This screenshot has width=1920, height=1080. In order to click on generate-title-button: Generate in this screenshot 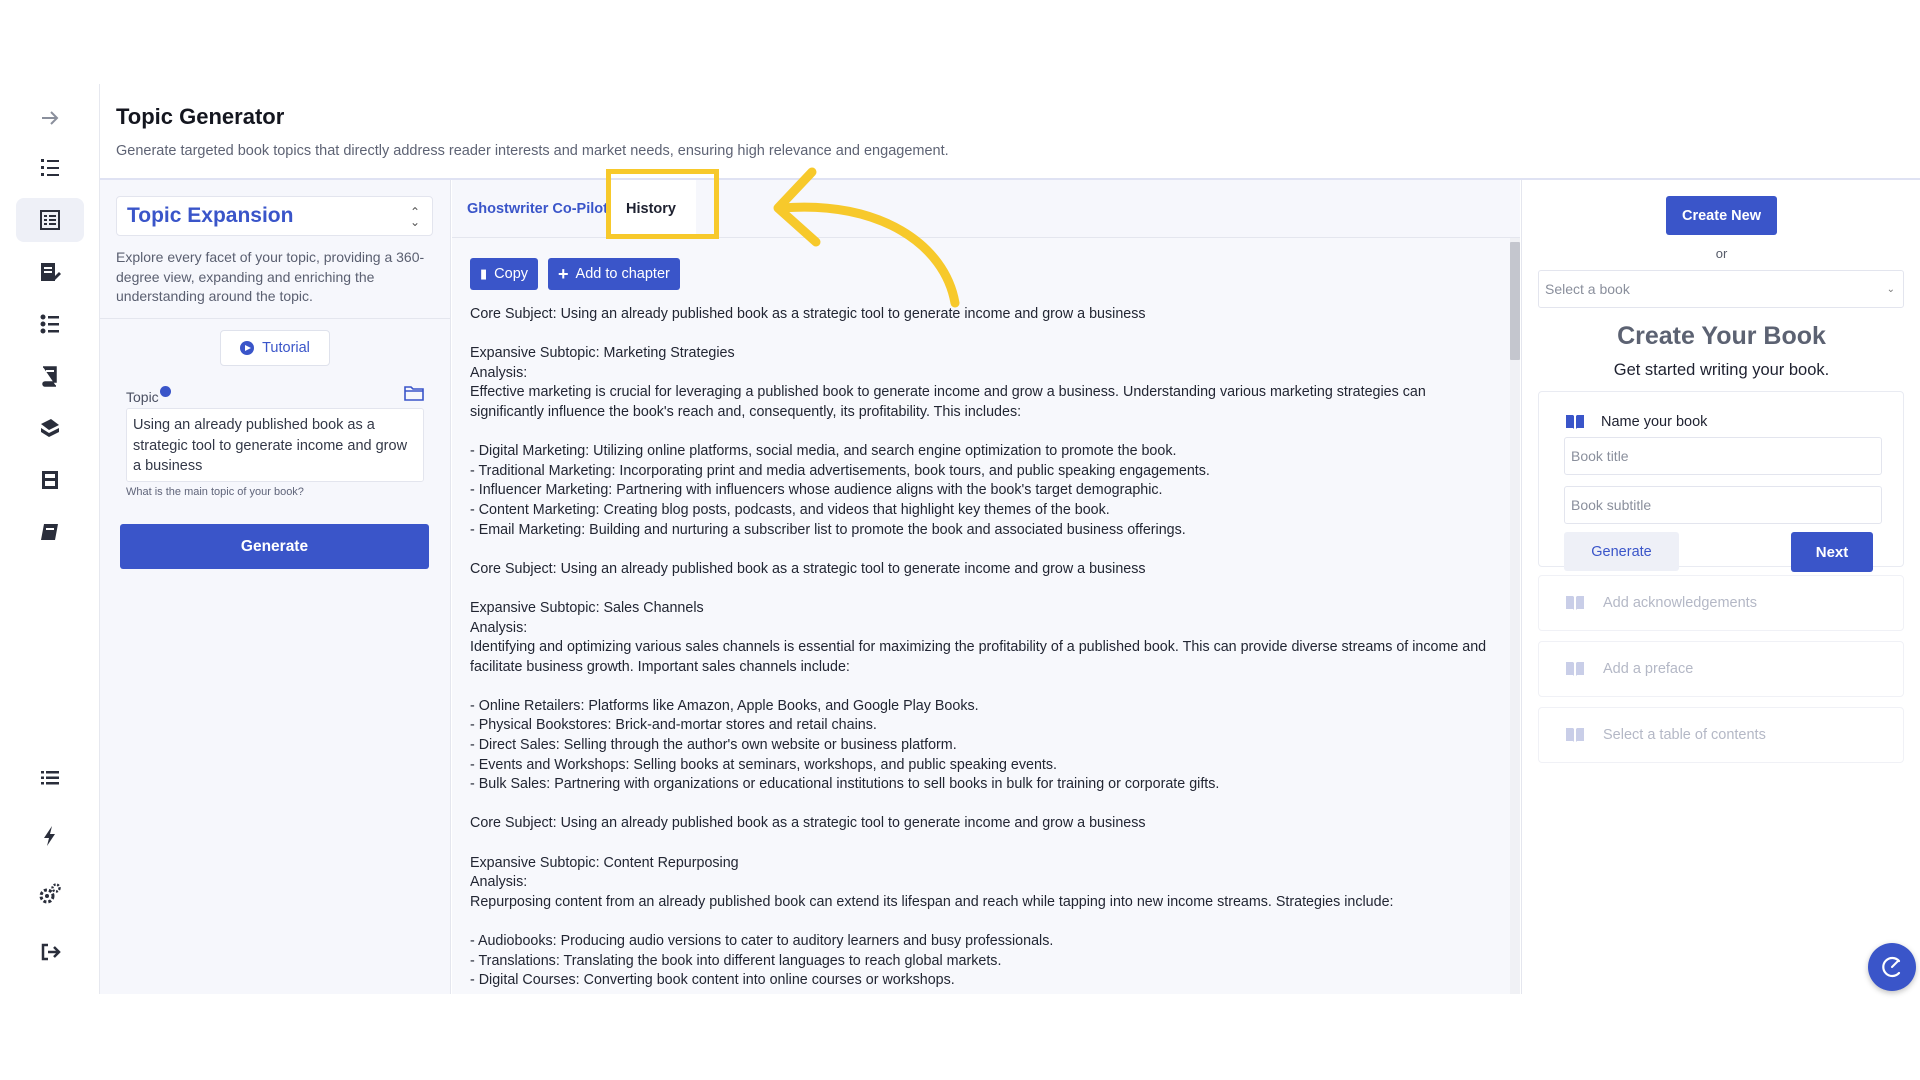, I will do `click(1621, 551)`.